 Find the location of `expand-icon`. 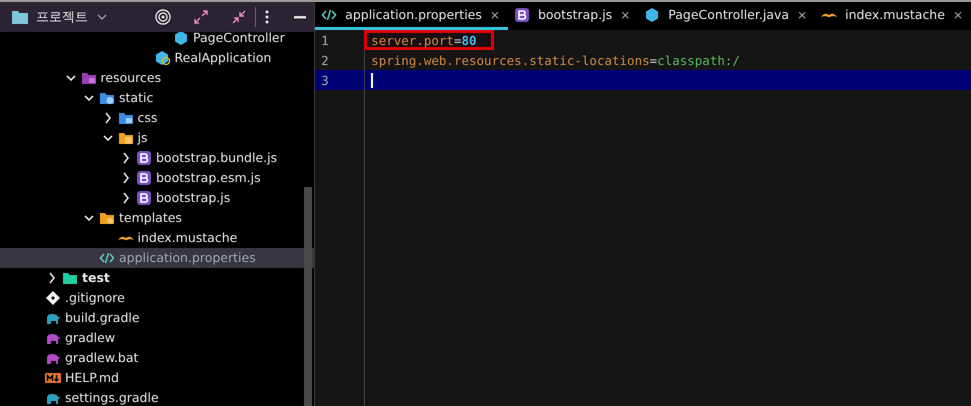

expand-icon is located at coordinates (201, 17).